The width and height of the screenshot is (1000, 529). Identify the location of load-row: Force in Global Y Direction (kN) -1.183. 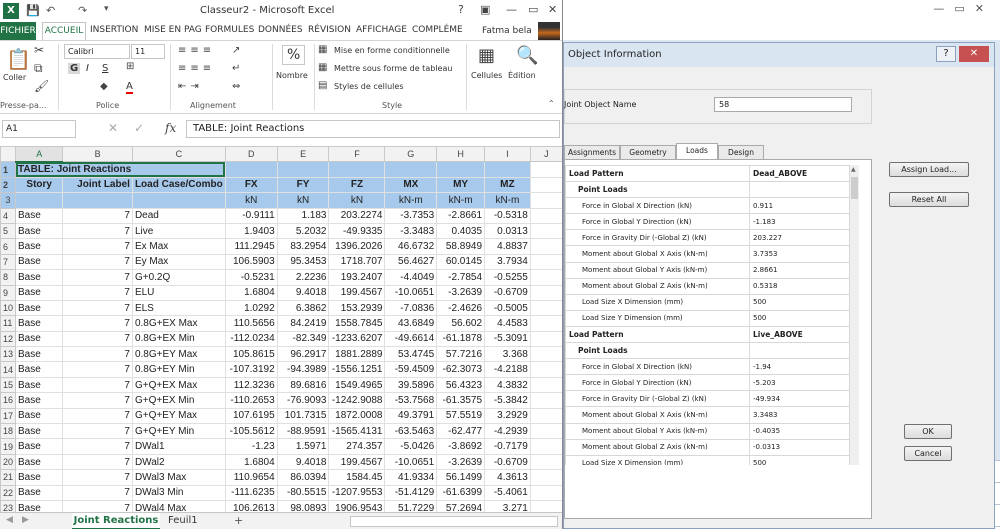
(707, 222).